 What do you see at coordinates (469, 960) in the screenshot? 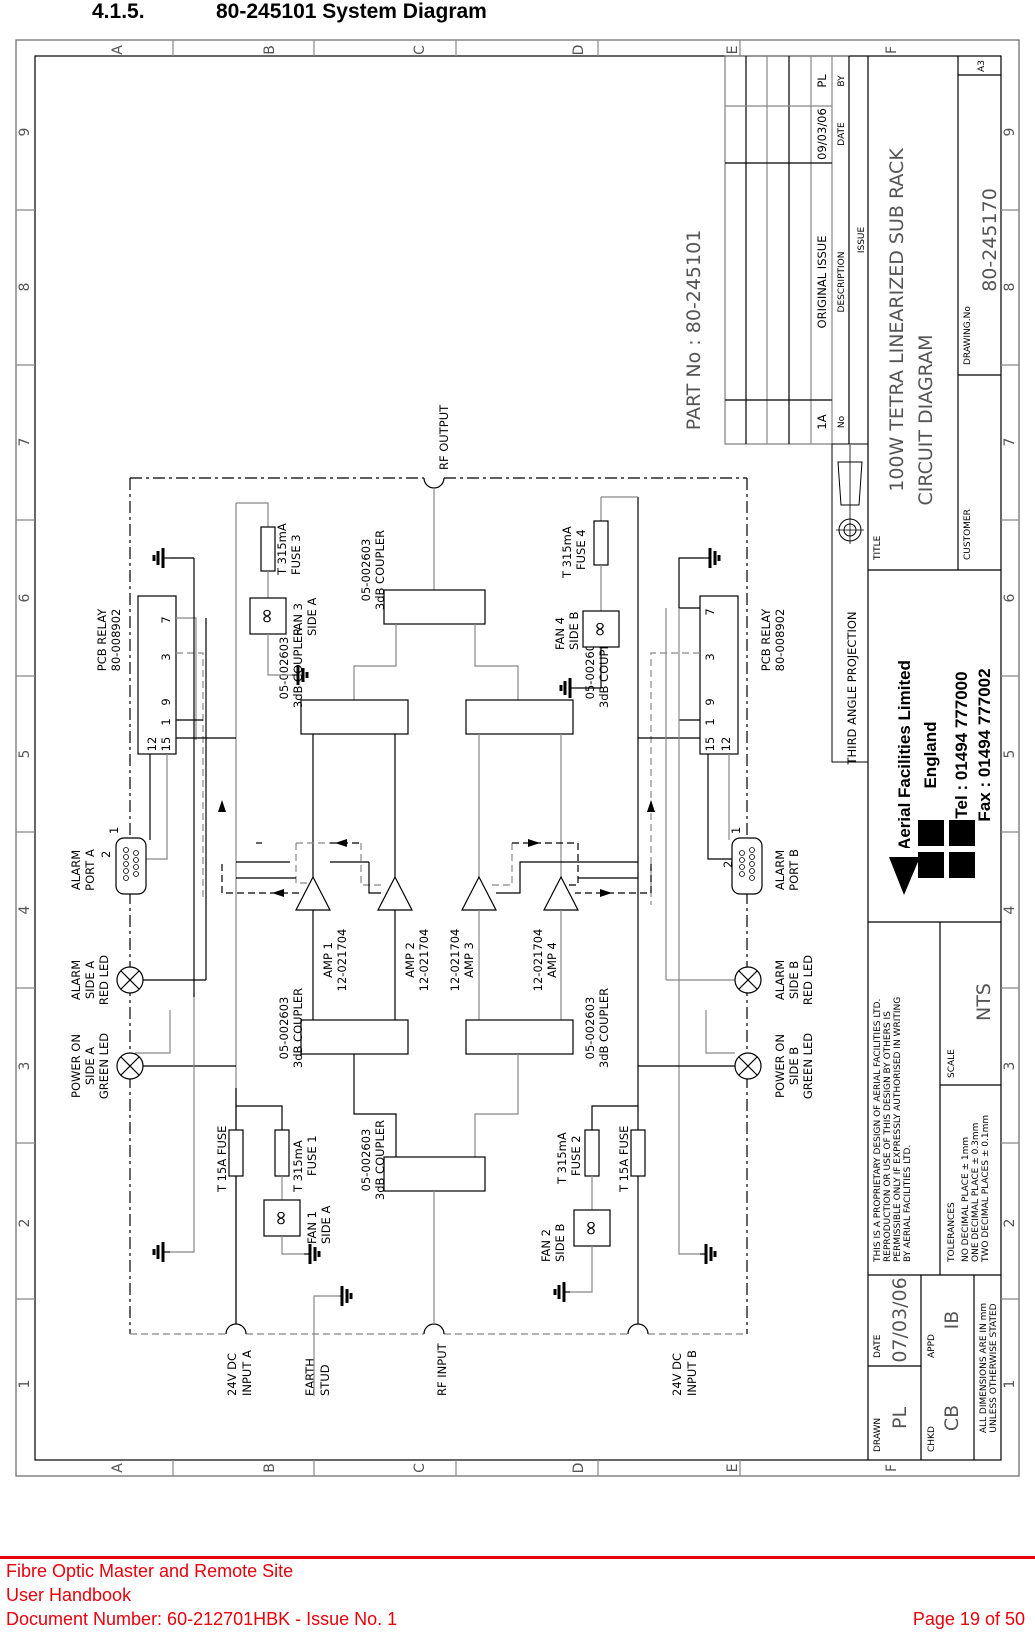
I see `amp-3-label: AMP 3` at bounding box center [469, 960].